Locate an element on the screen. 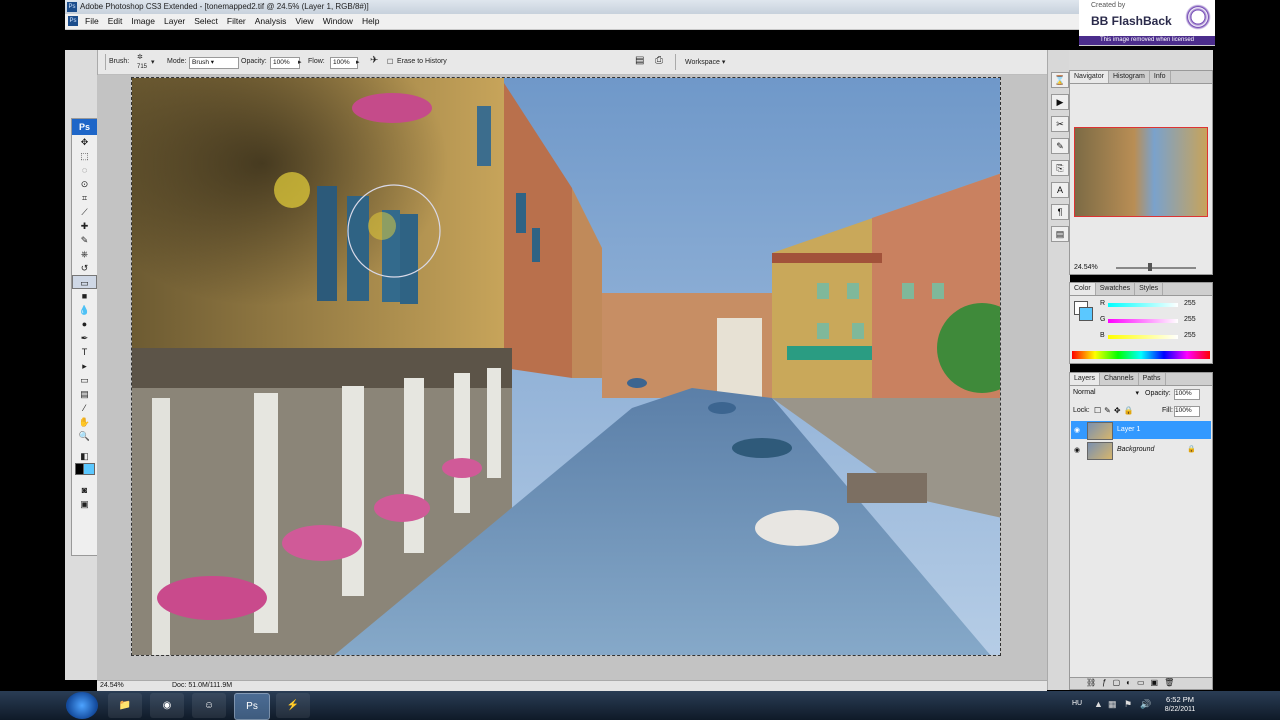  menu-edit: Edit is located at coordinates (115, 21).